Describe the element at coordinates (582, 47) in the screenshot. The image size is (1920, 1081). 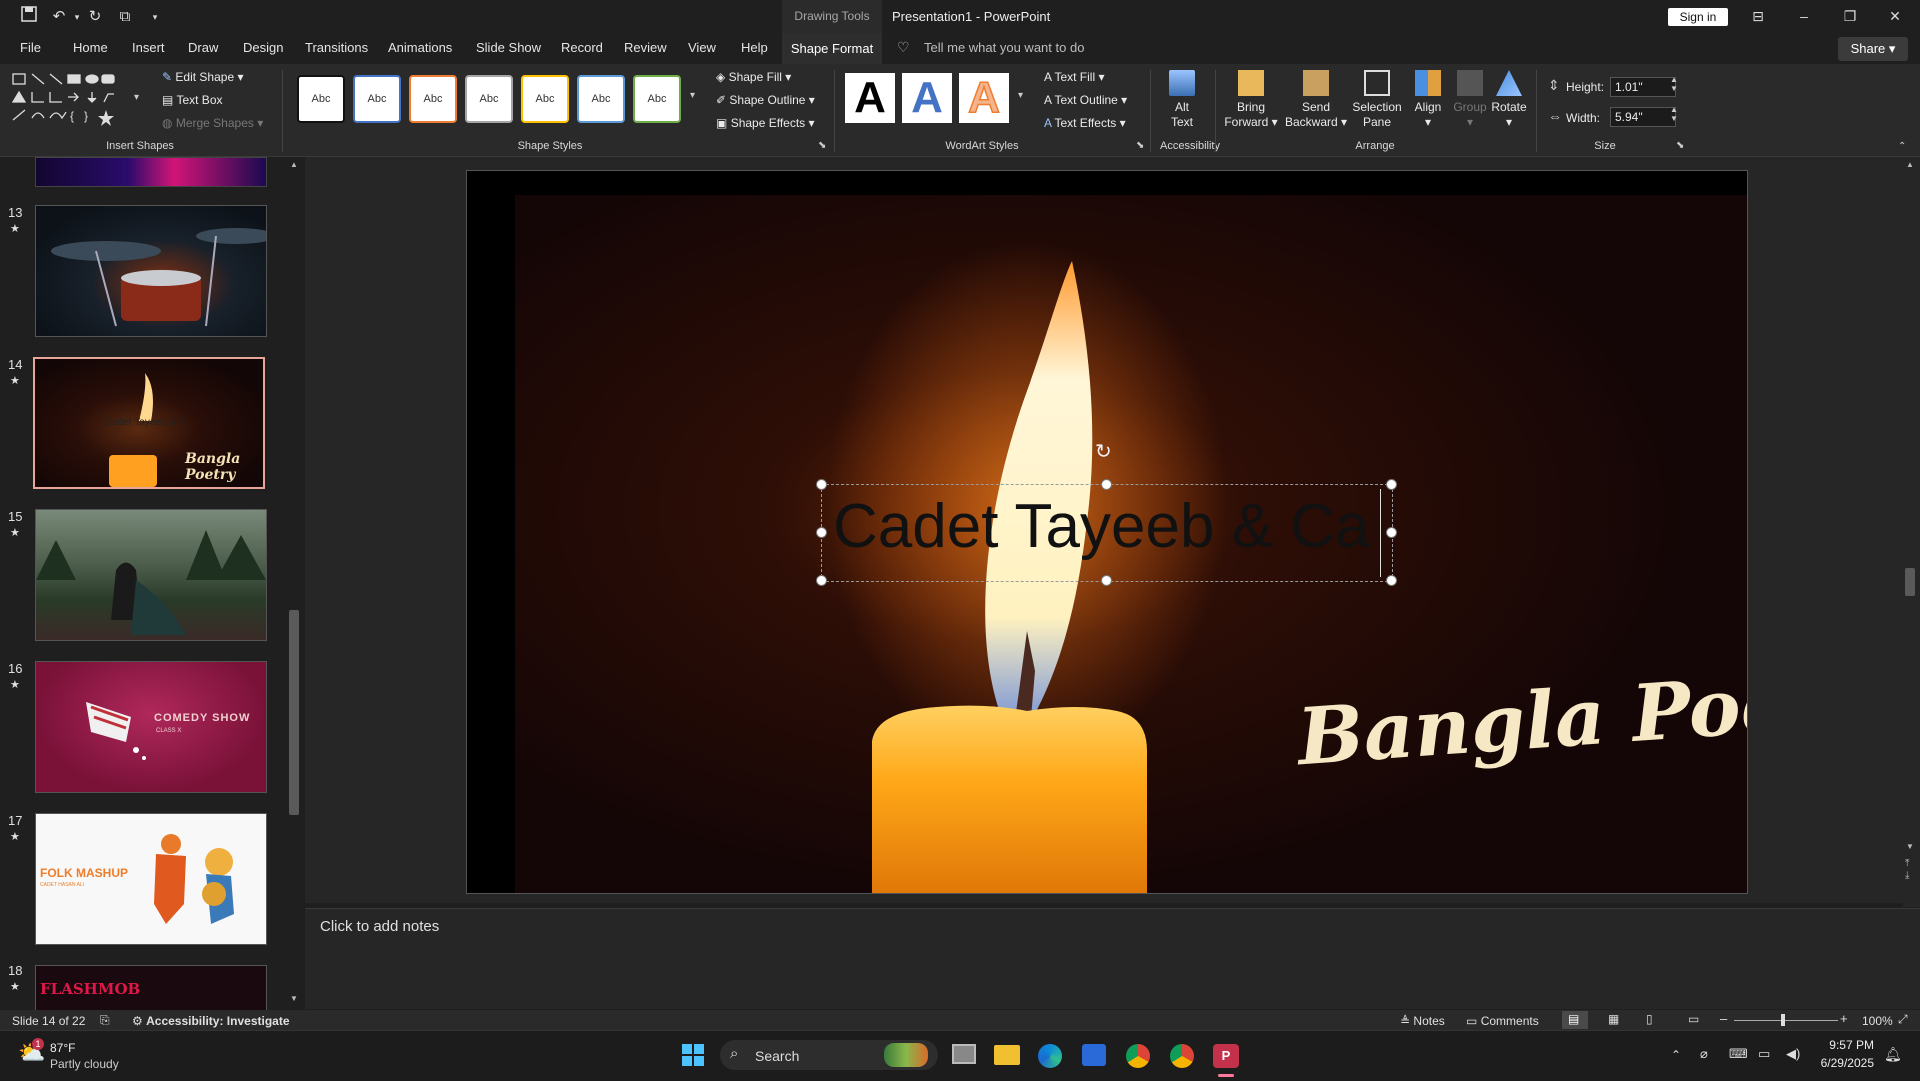
I see `tab-record: Record` at that location.